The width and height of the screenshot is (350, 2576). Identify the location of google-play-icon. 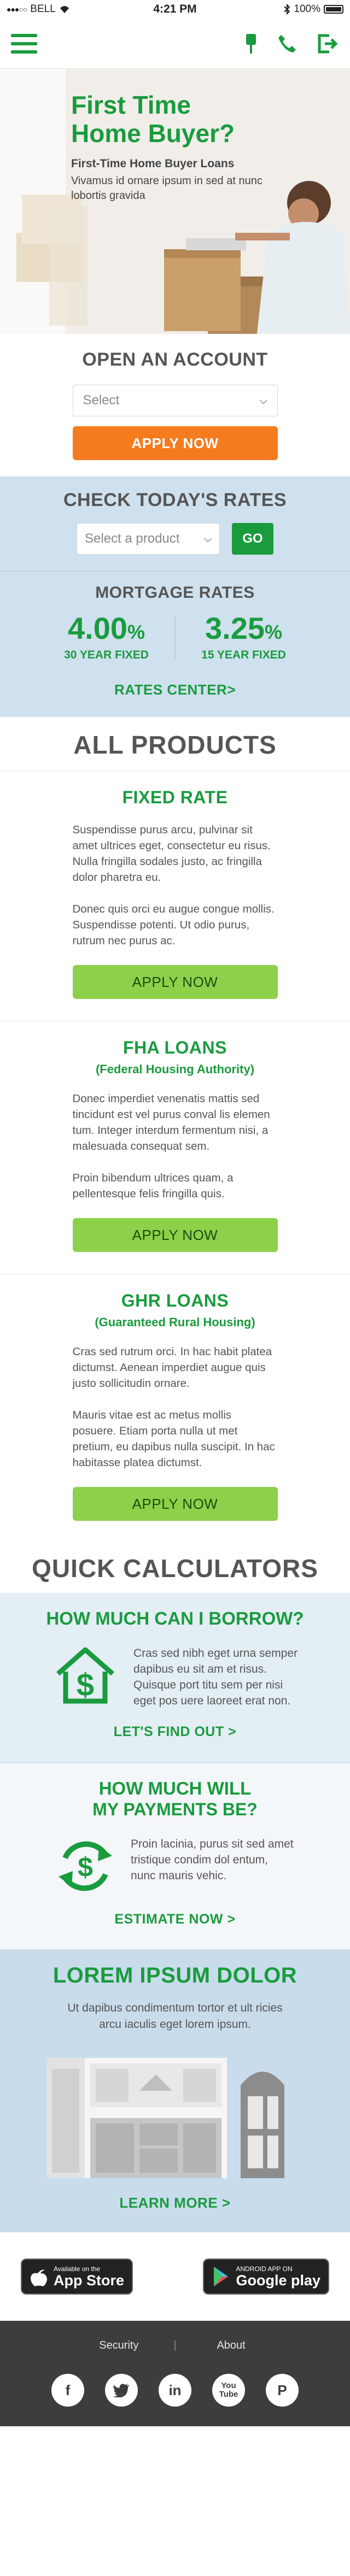
(221, 2276).